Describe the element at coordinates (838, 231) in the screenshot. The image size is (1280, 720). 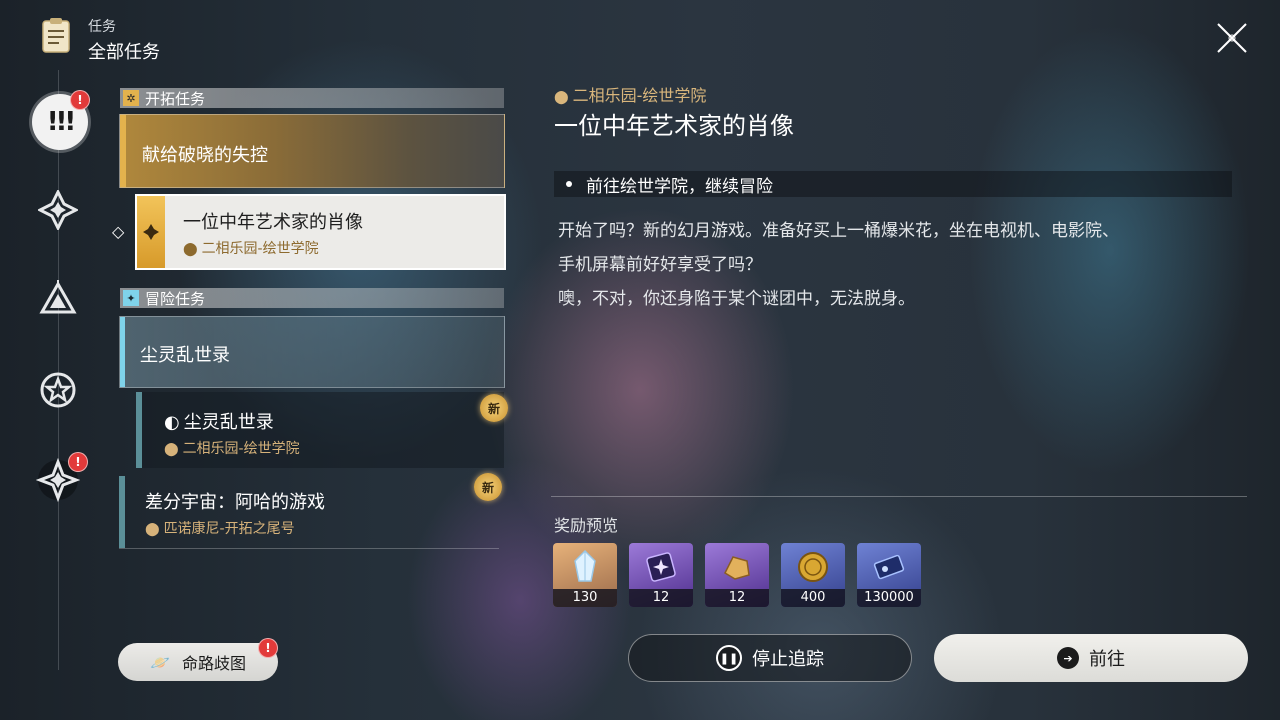
I see `description-line: 开始了吗？新的幻月游戏。准备好买上一桶爆米花，坐在电视机、电影院、` at that location.